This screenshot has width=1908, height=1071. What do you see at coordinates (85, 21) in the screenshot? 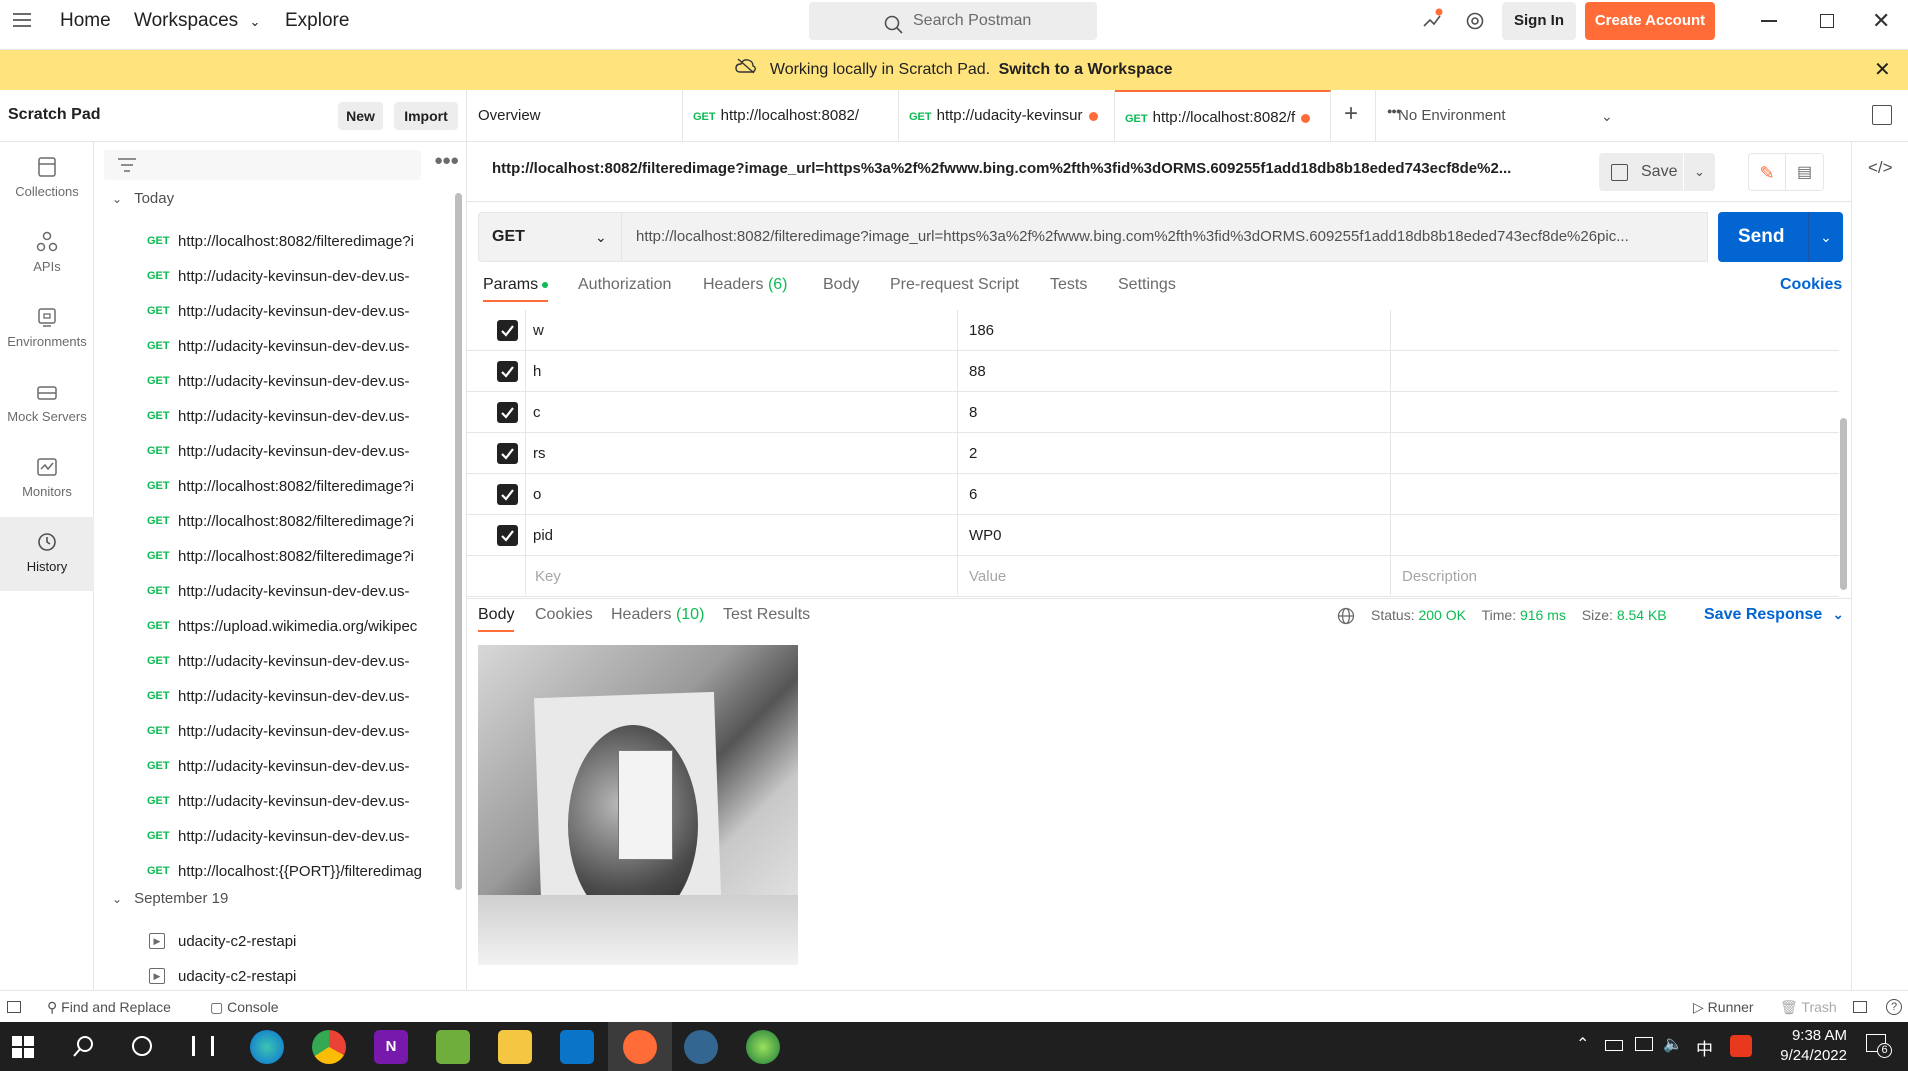
I see `nav-home: Home` at bounding box center [85, 21].